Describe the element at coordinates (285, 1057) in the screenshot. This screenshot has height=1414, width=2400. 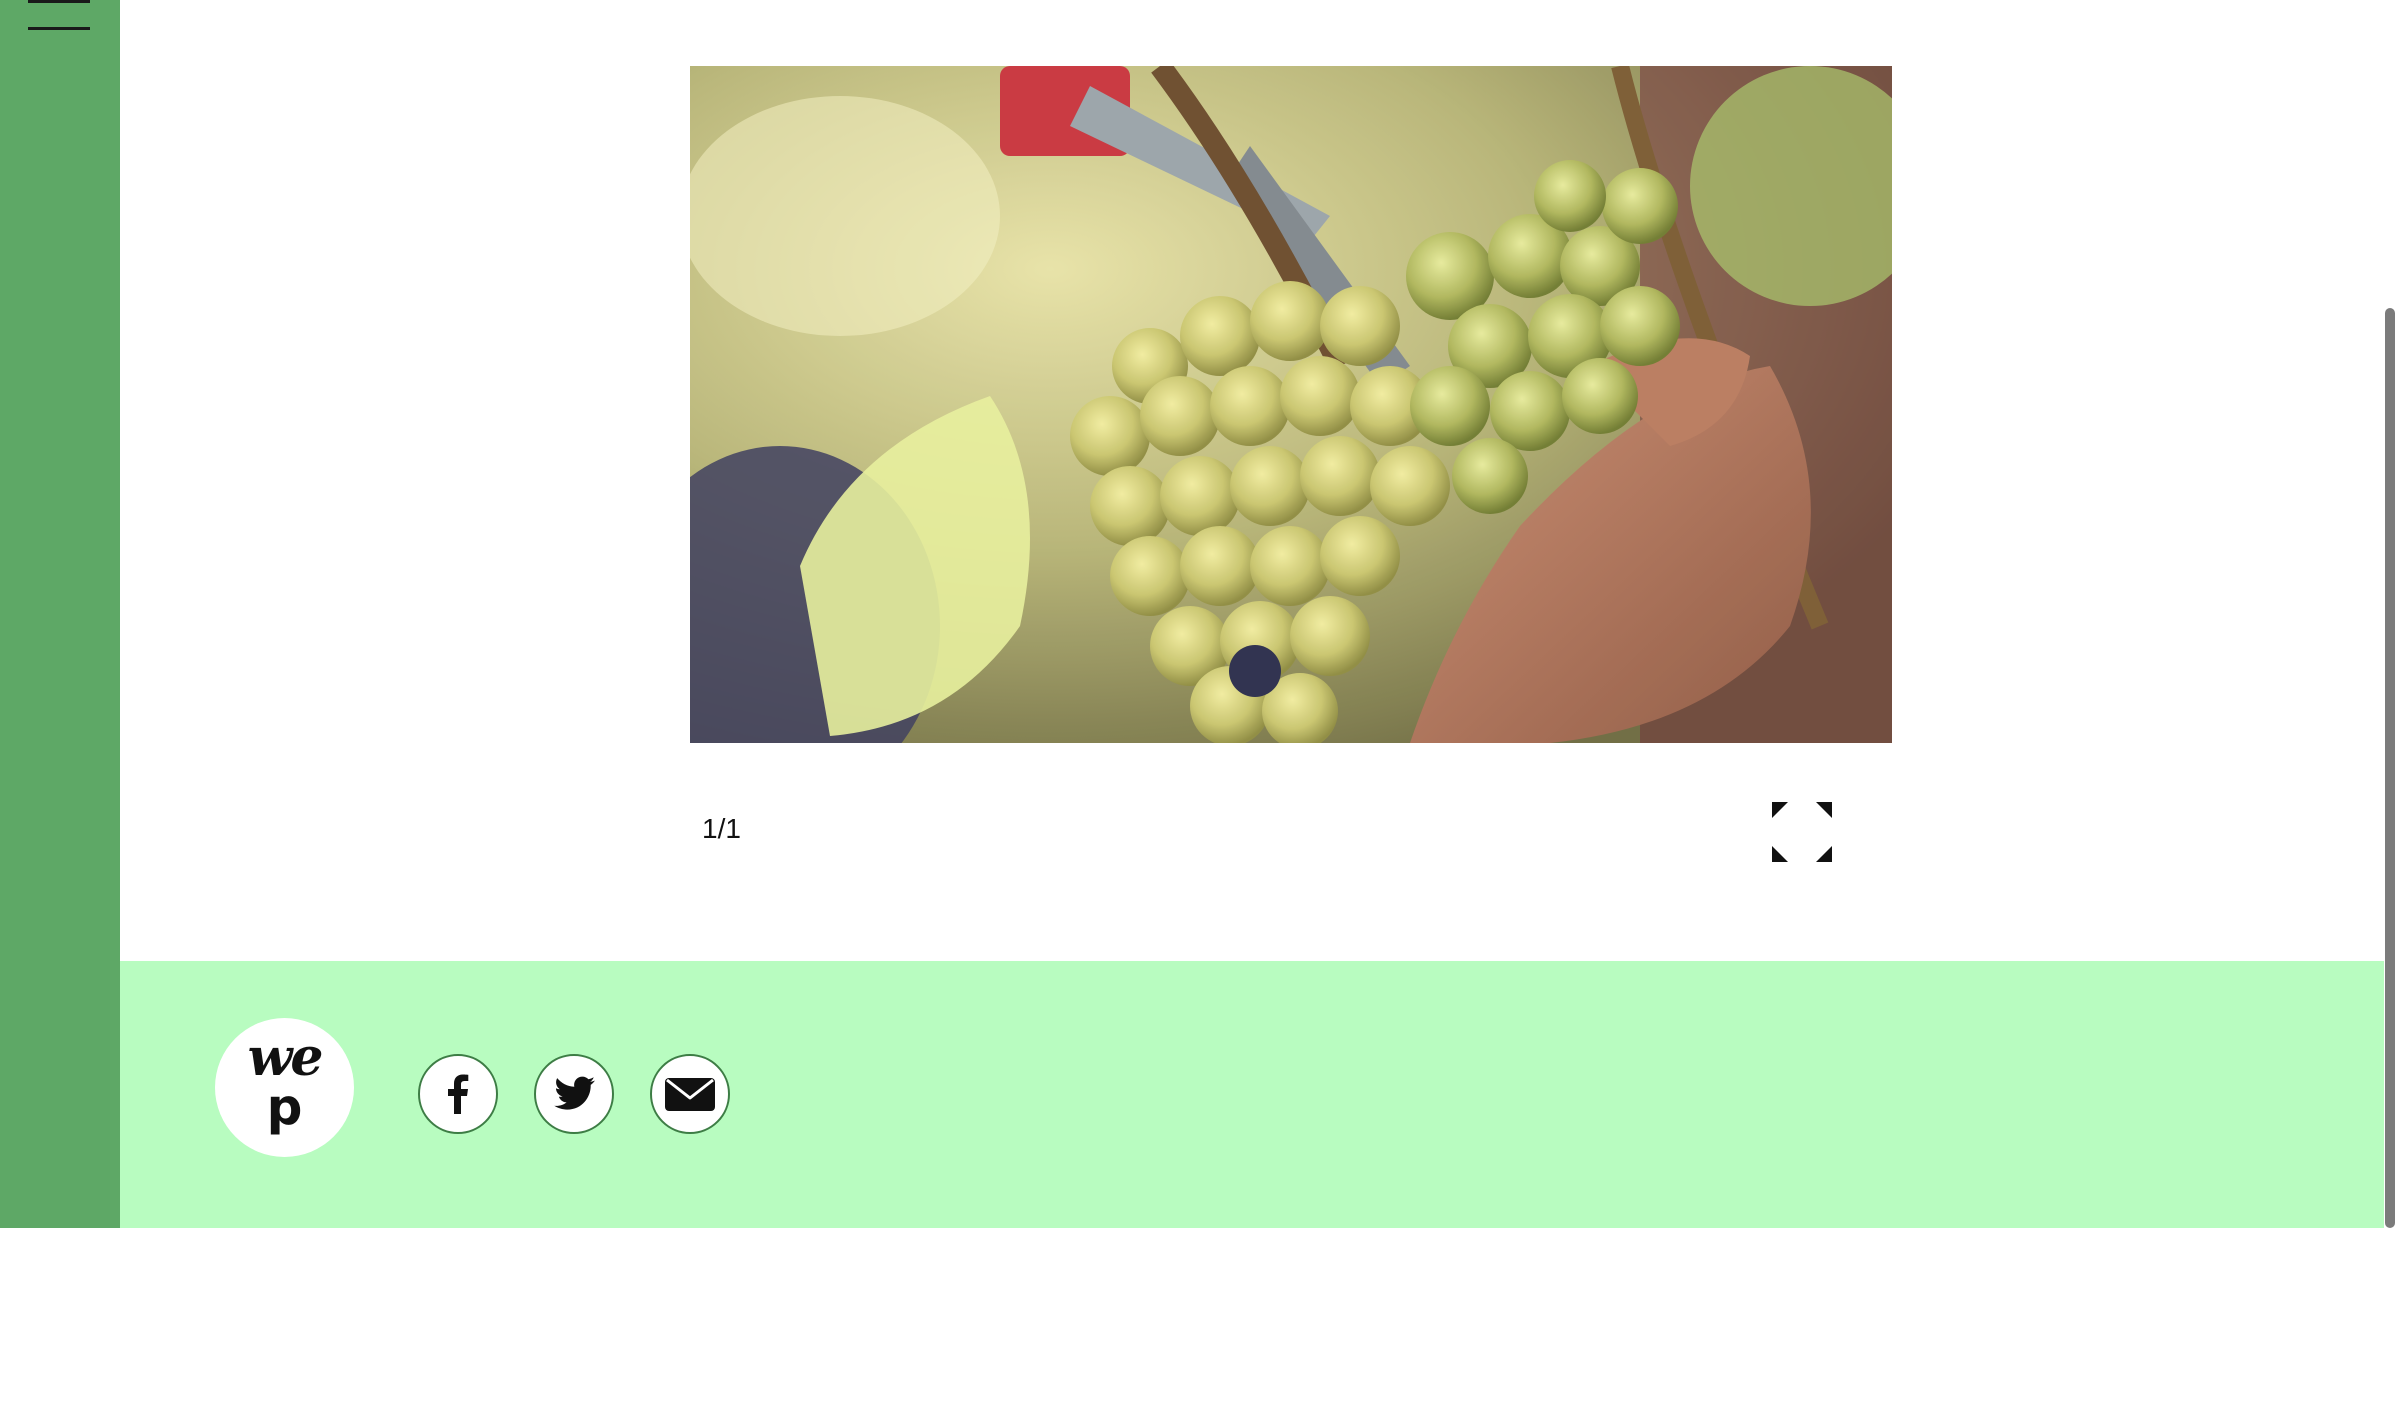
I see `logo-text-line1: we` at that location.